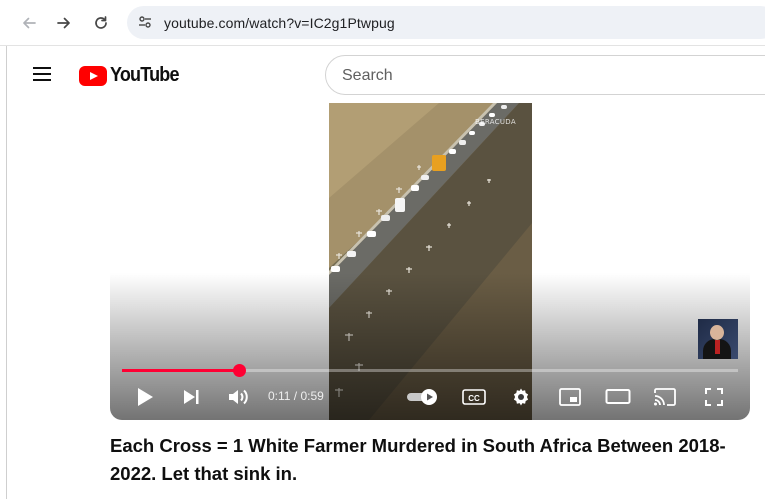 Image resolution: width=765 pixels, height=499 pixels. I want to click on progress-scrubber, so click(240, 370).